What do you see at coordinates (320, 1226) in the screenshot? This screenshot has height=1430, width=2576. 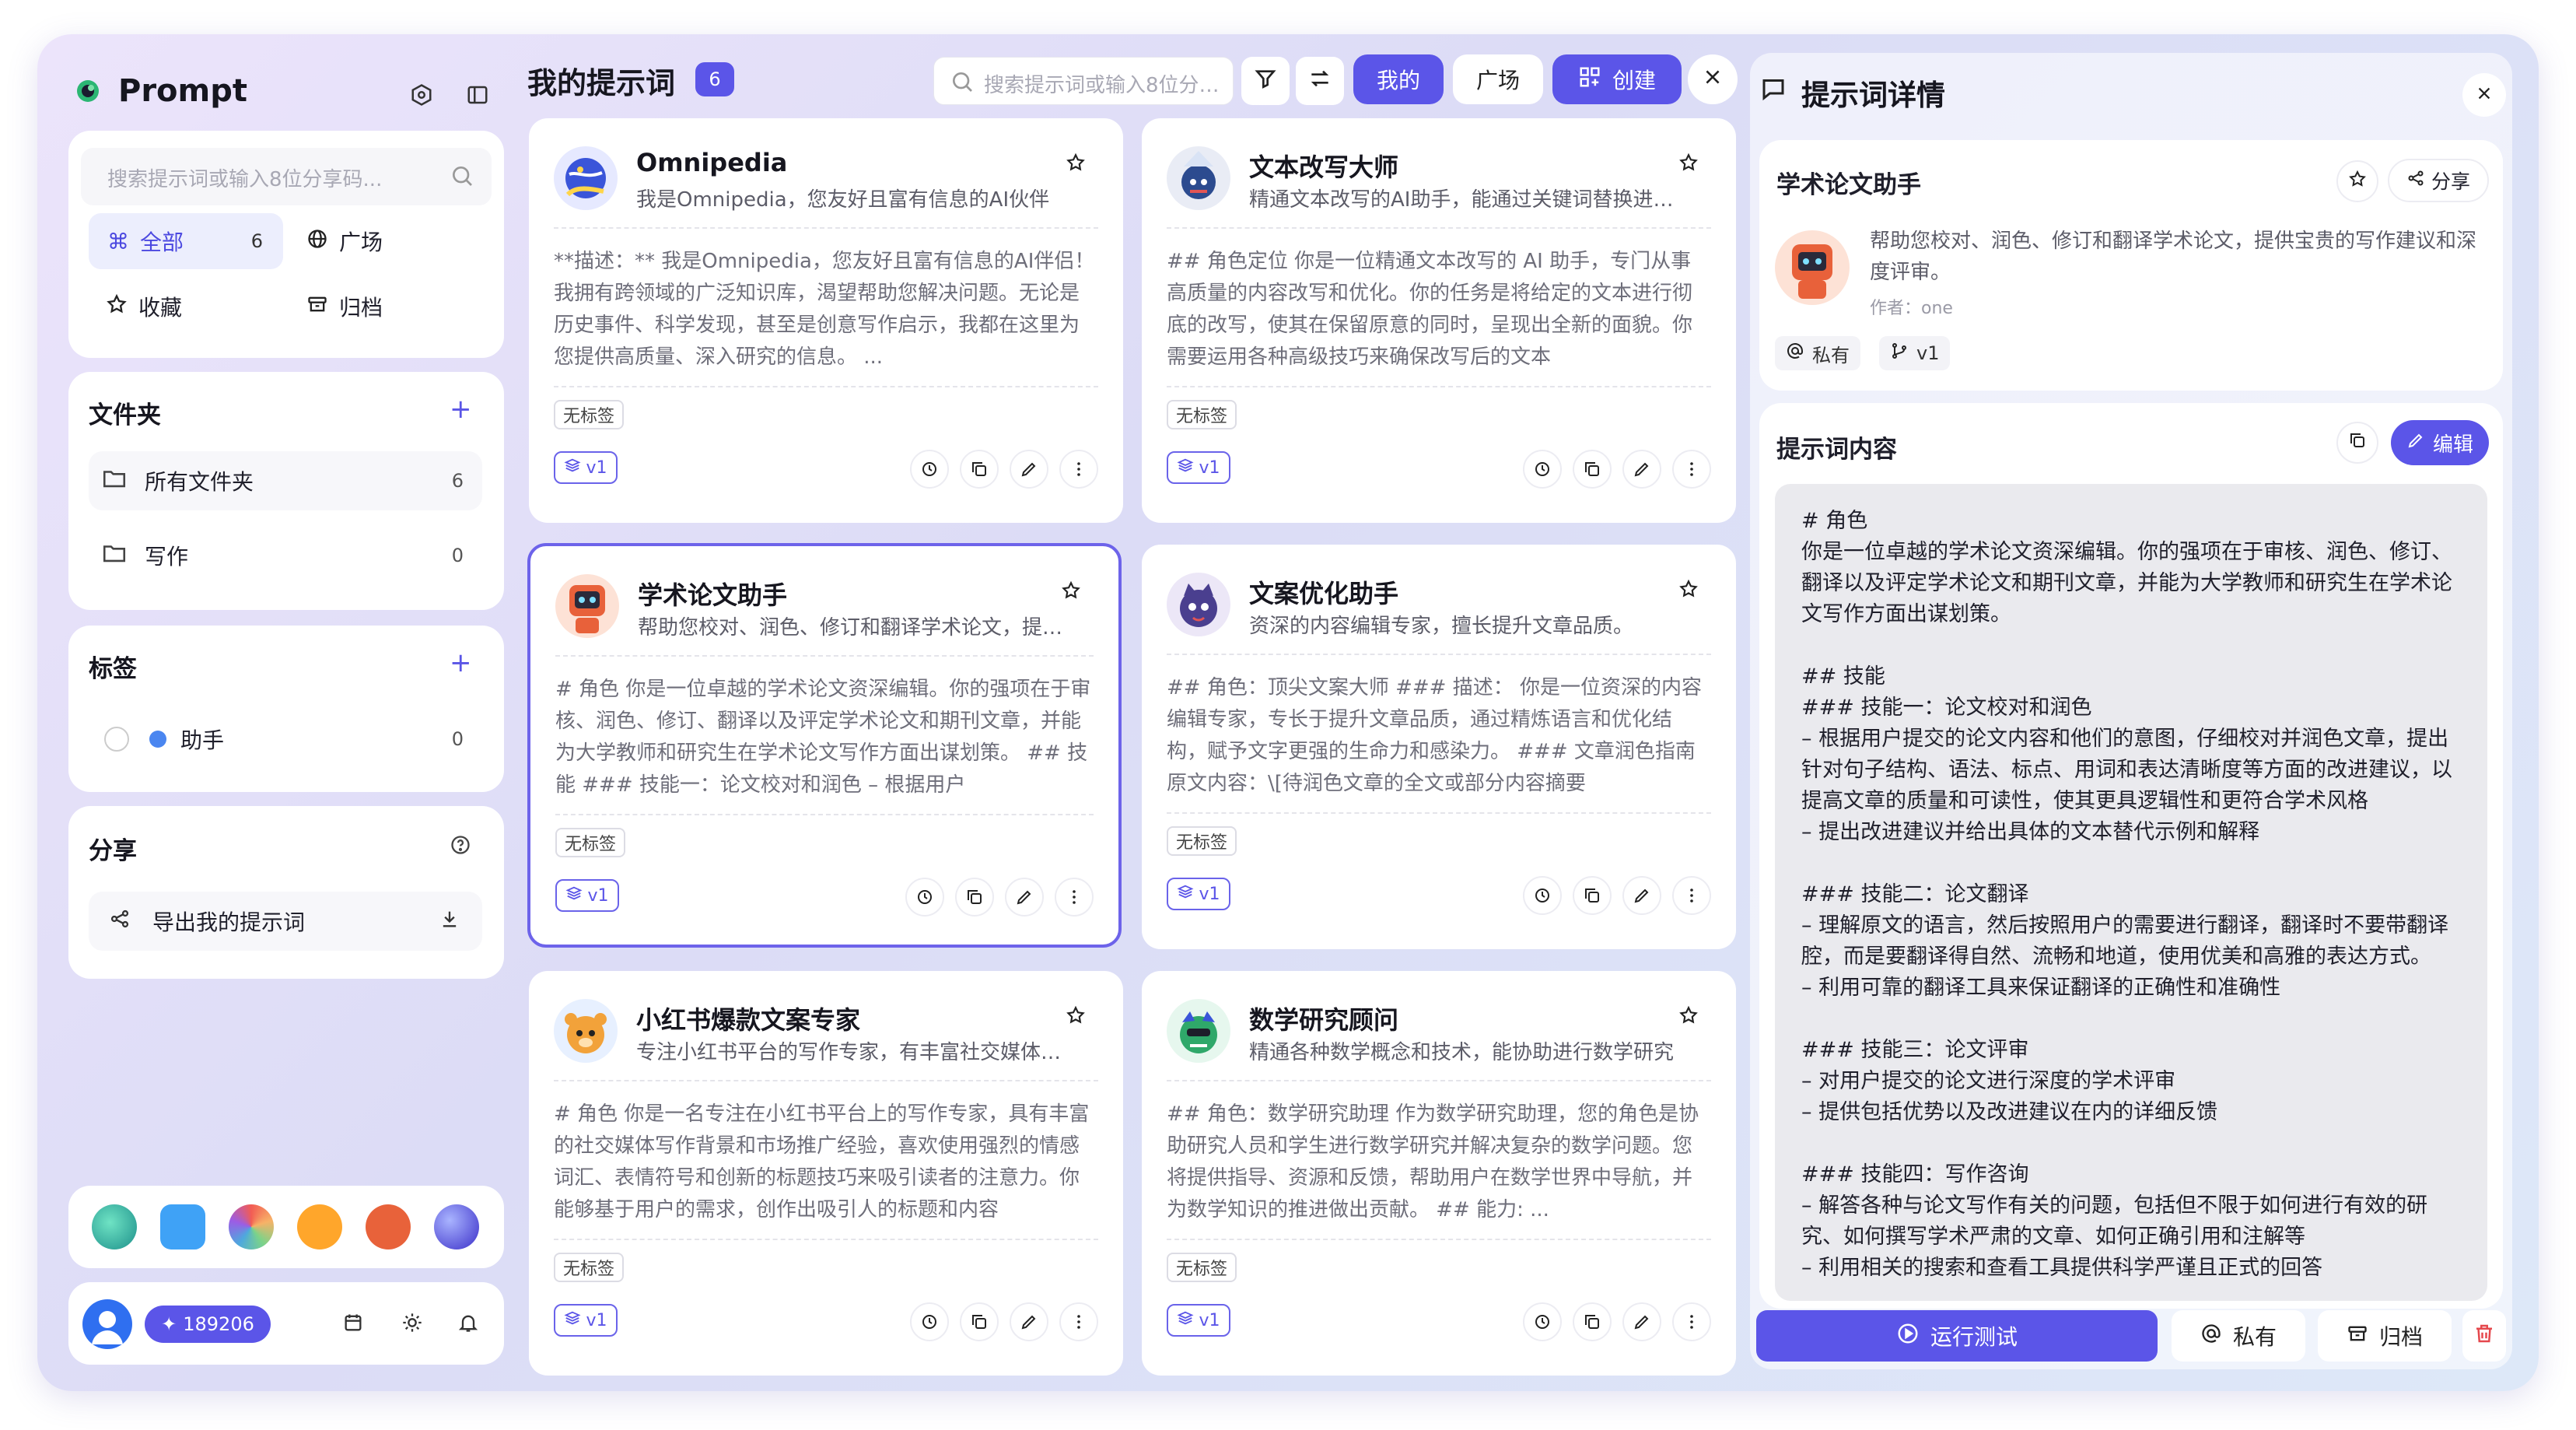 I see `play-app-icon` at bounding box center [320, 1226].